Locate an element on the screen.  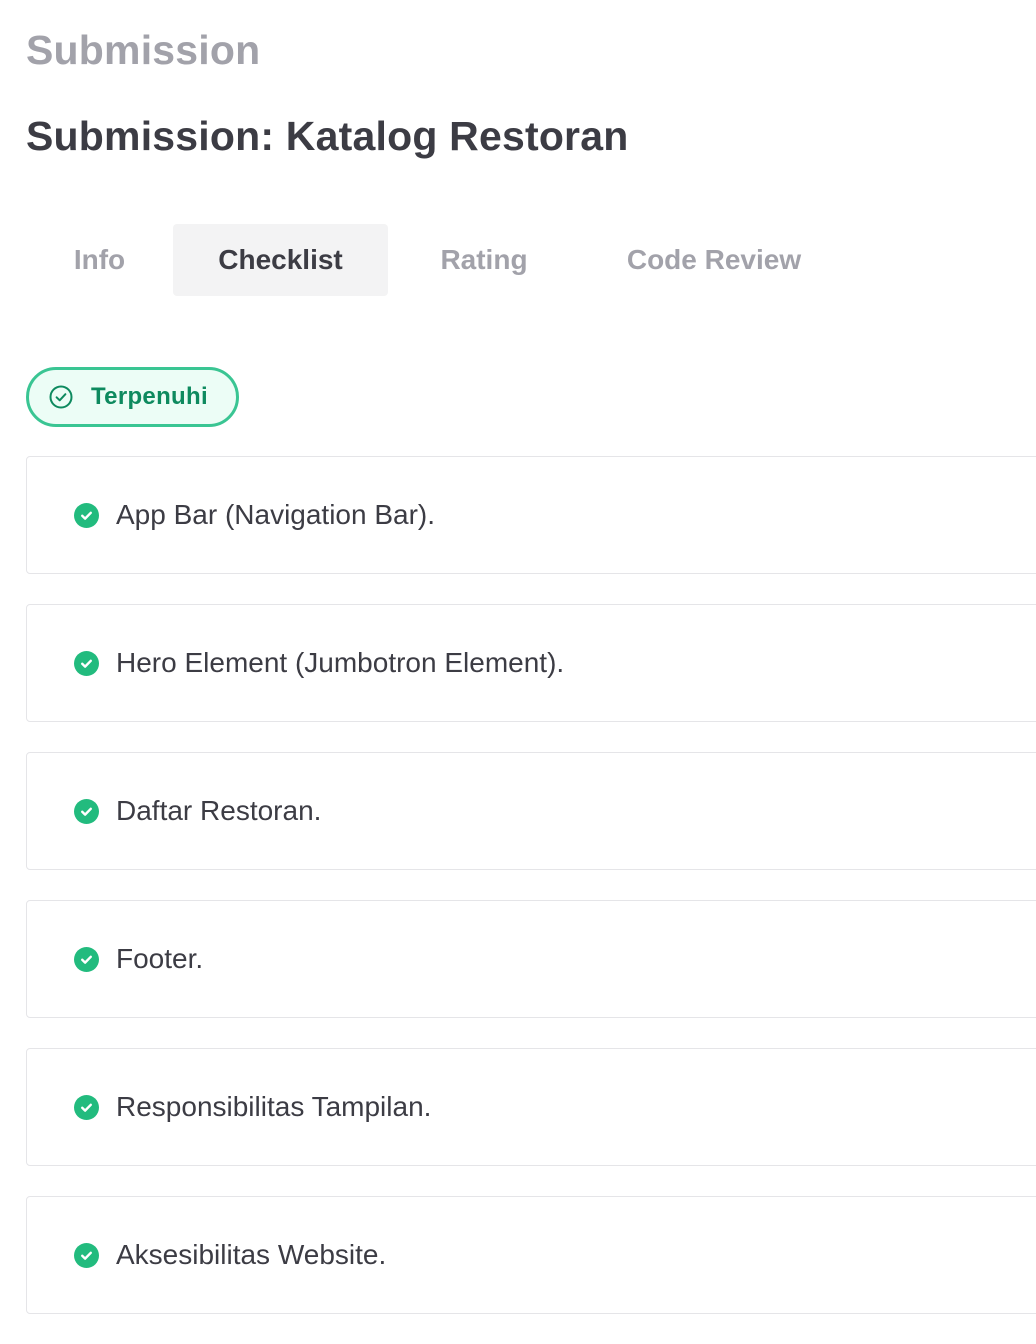
status-badge: Terpenuhi is located at coordinates (132, 397).